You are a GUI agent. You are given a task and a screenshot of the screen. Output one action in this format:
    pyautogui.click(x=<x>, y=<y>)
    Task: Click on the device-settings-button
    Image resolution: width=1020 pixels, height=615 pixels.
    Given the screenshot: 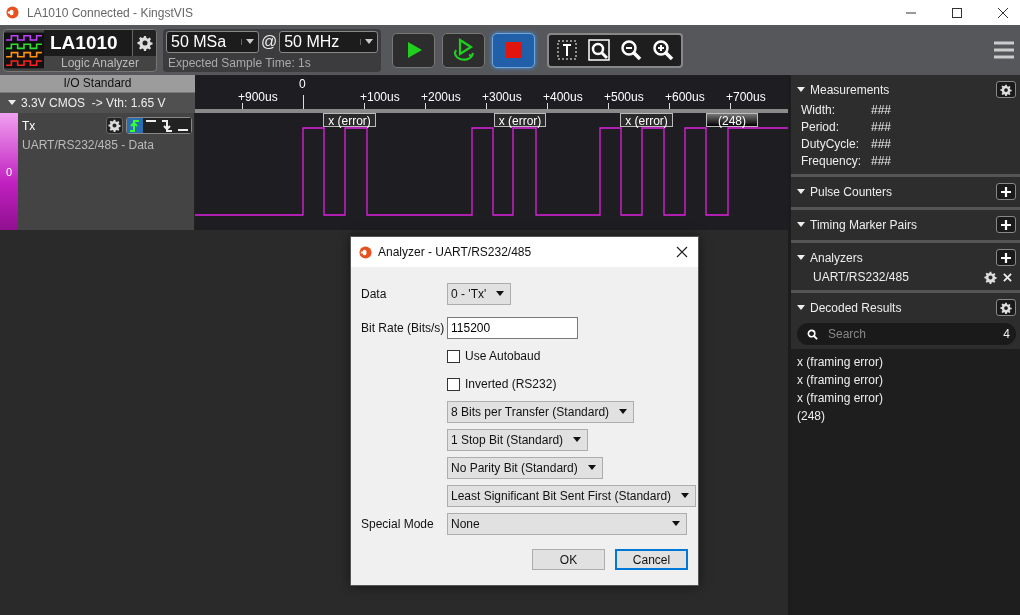 What is the action you would take?
    pyautogui.click(x=144, y=42)
    